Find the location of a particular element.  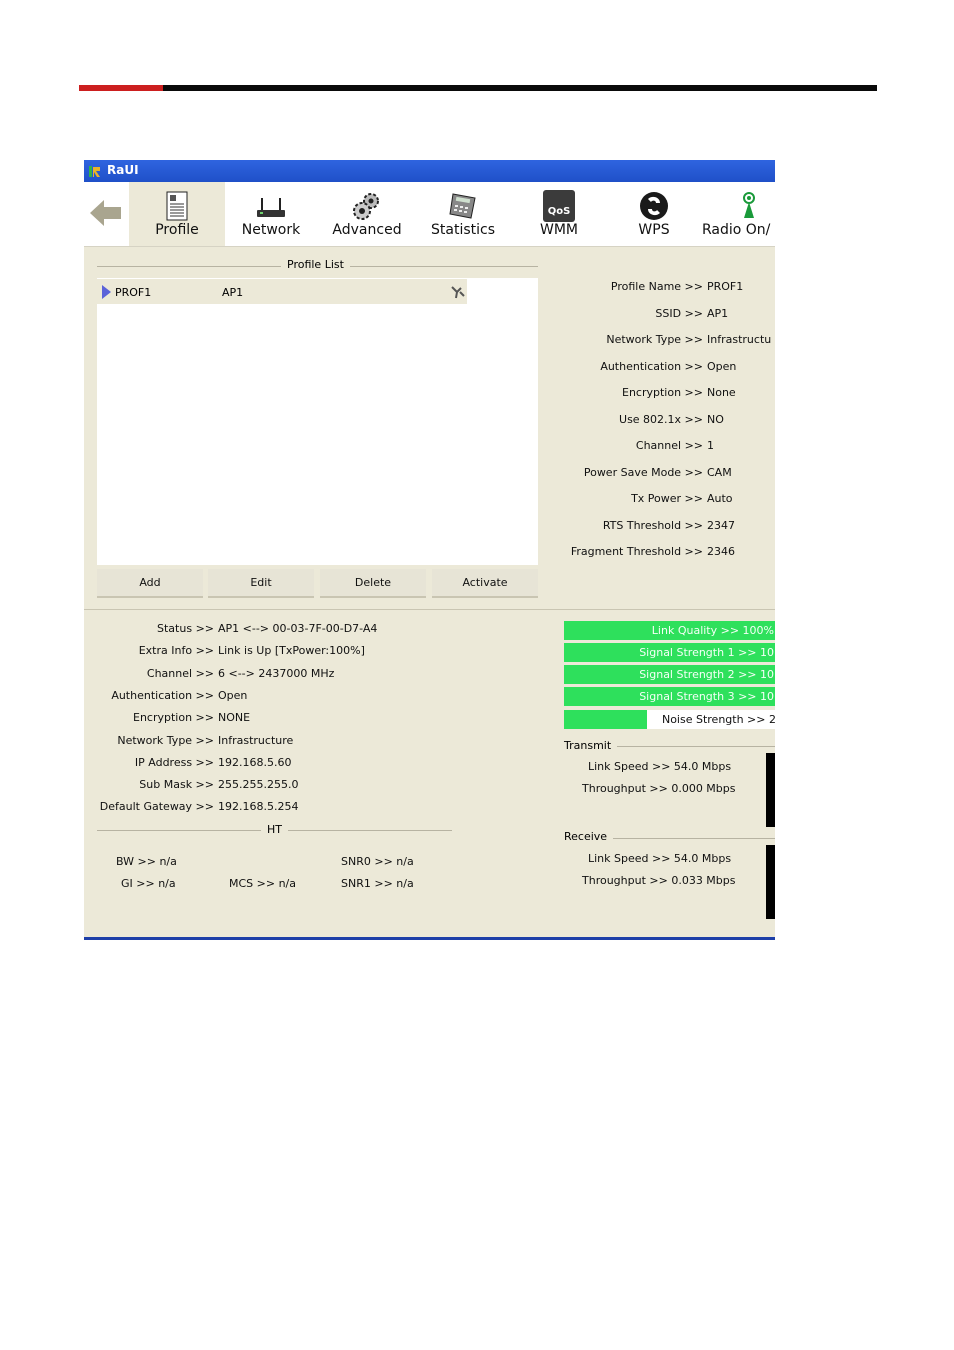

add-button: Add is located at coordinates (150, 583).